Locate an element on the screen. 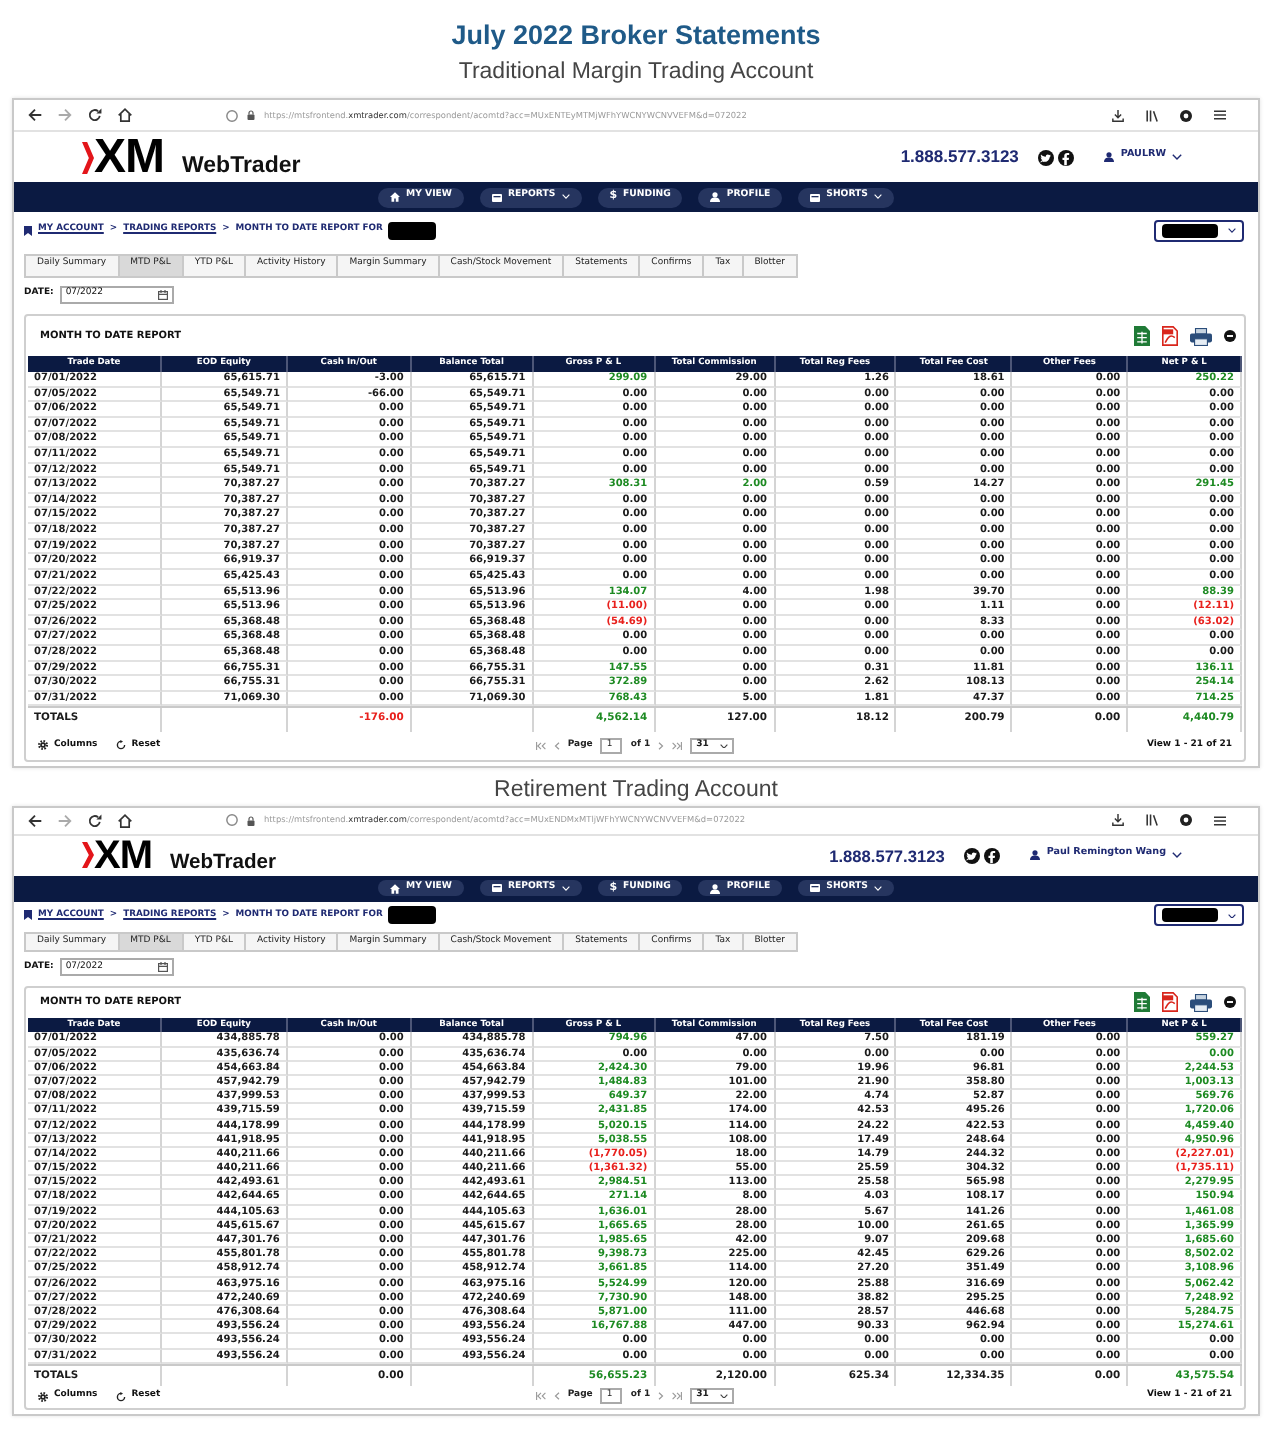  section-caption: Retirement Trading Account is located at coordinates (636, 789).